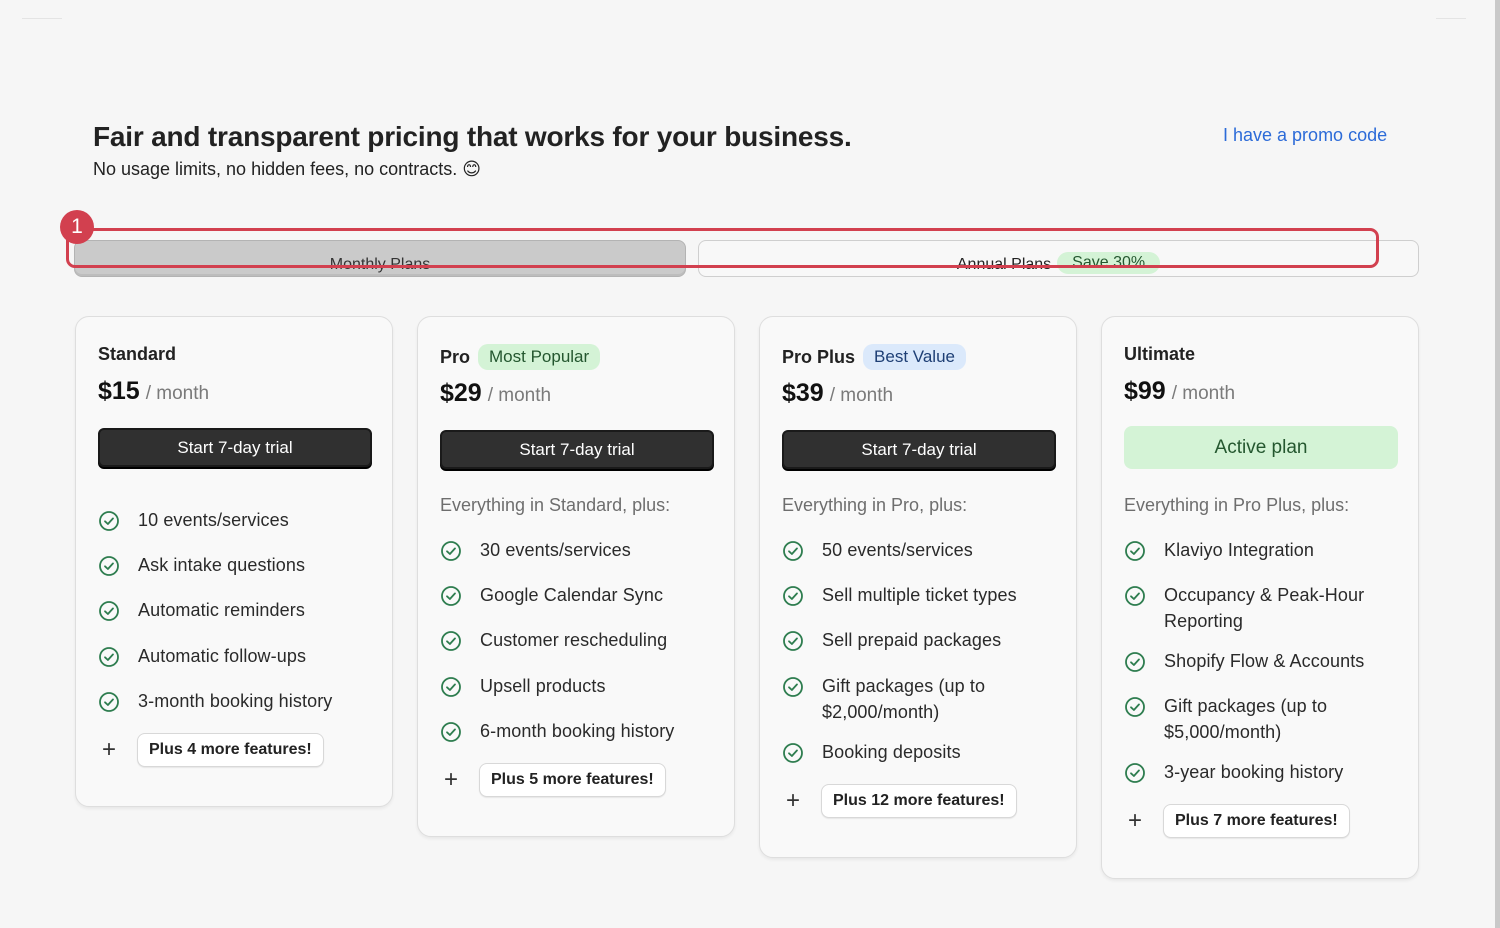 Image resolution: width=1500 pixels, height=928 pixels. Describe the element at coordinates (819, 356) in the screenshot. I see `plan-name-label: Pro Plus` at that location.